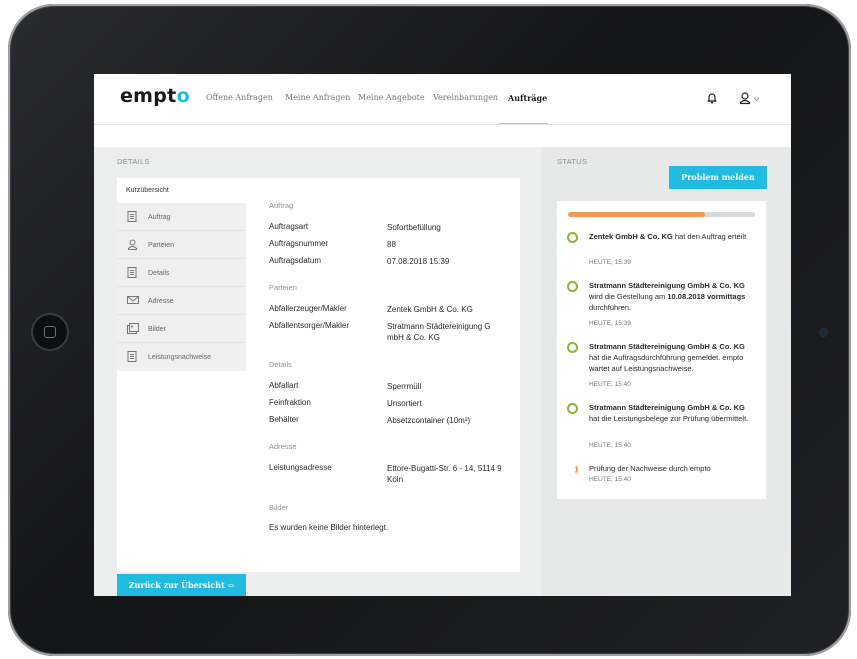 Image resolution: width=857 pixels, height=659 pixels. I want to click on label-auftragsart: Auftragsart, so click(289, 226).